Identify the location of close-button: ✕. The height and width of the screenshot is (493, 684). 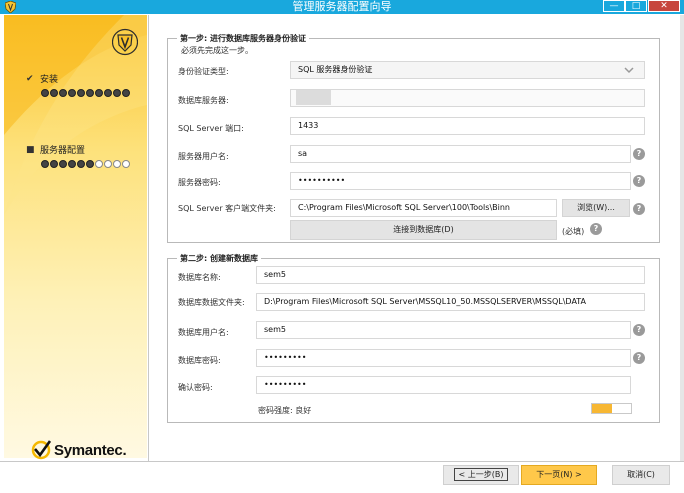
(664, 6).